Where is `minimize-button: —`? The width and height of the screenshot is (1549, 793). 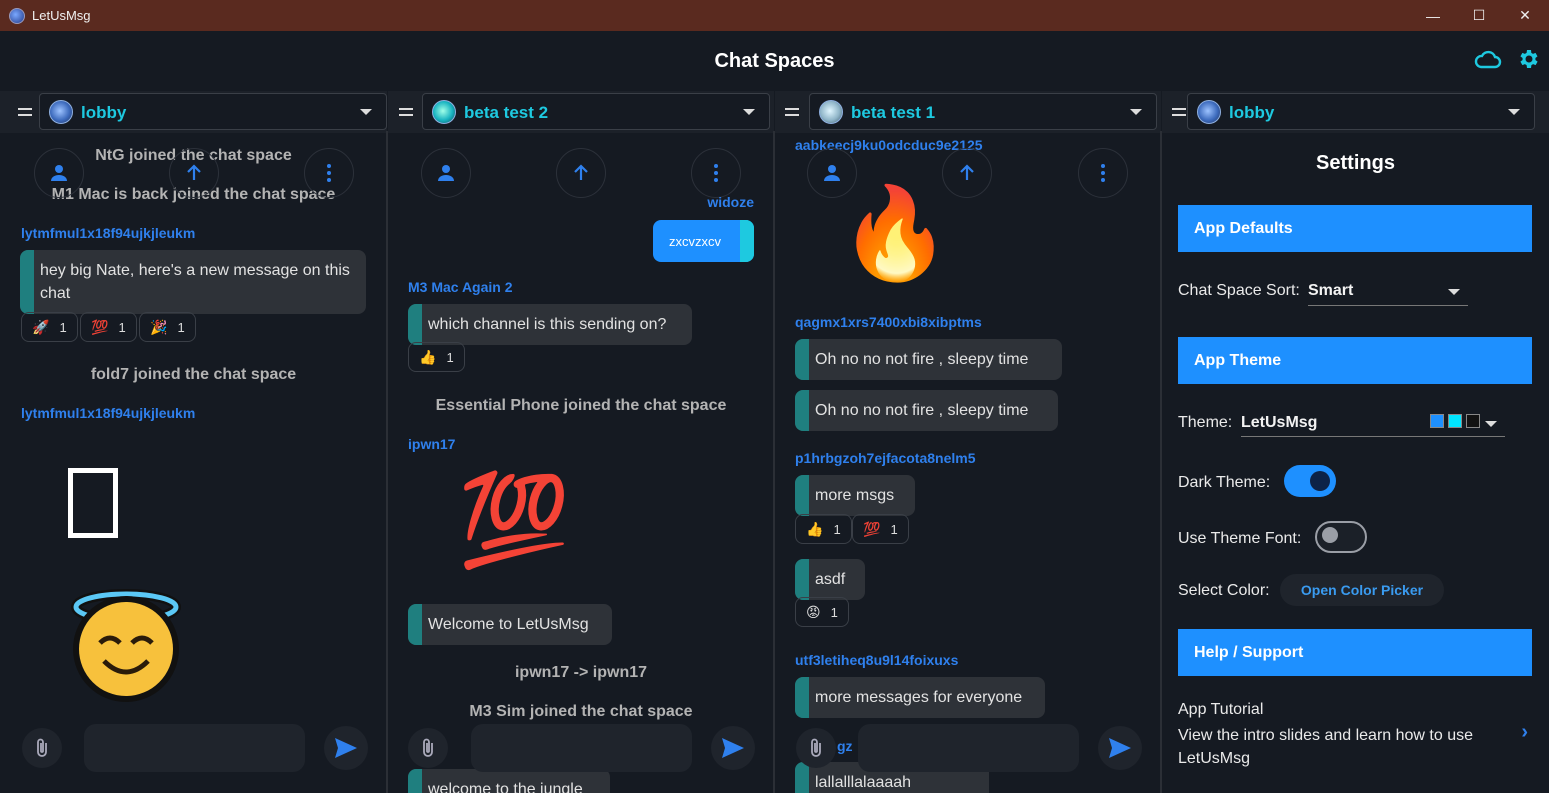
minimize-button: — is located at coordinates (1433, 15).